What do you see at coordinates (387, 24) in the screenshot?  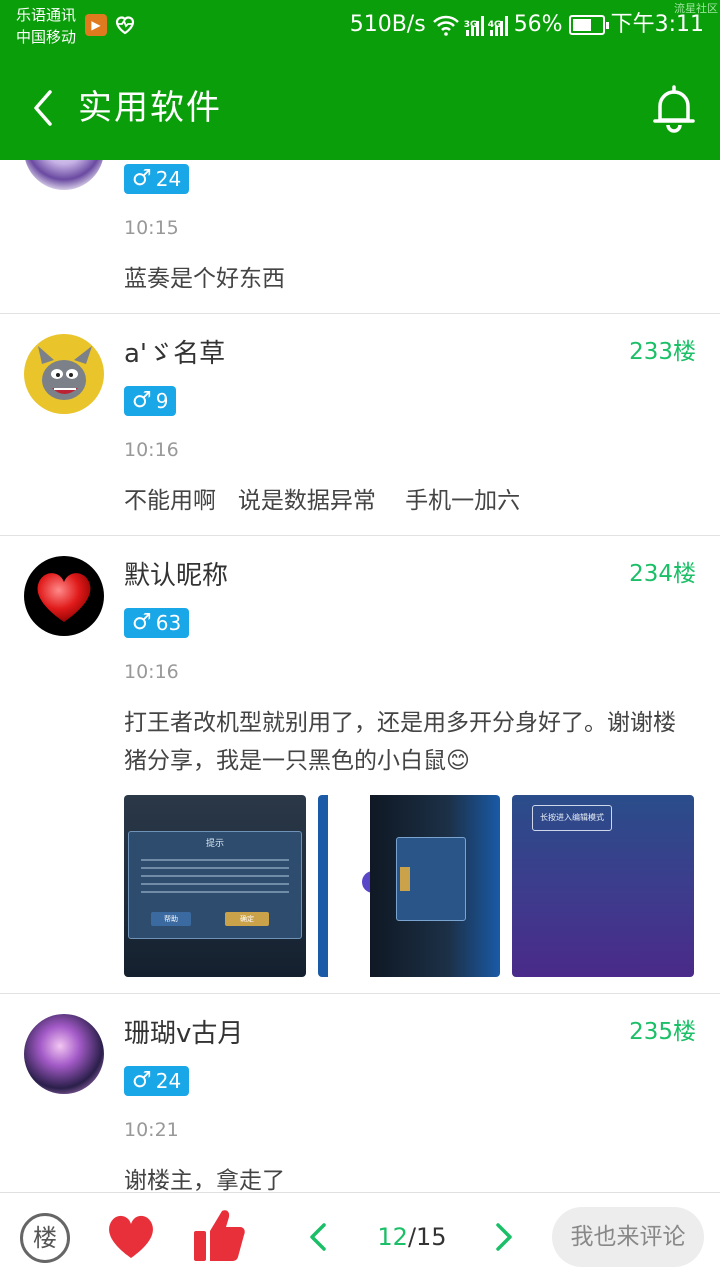 I see `net-speed: 510B/s` at bounding box center [387, 24].